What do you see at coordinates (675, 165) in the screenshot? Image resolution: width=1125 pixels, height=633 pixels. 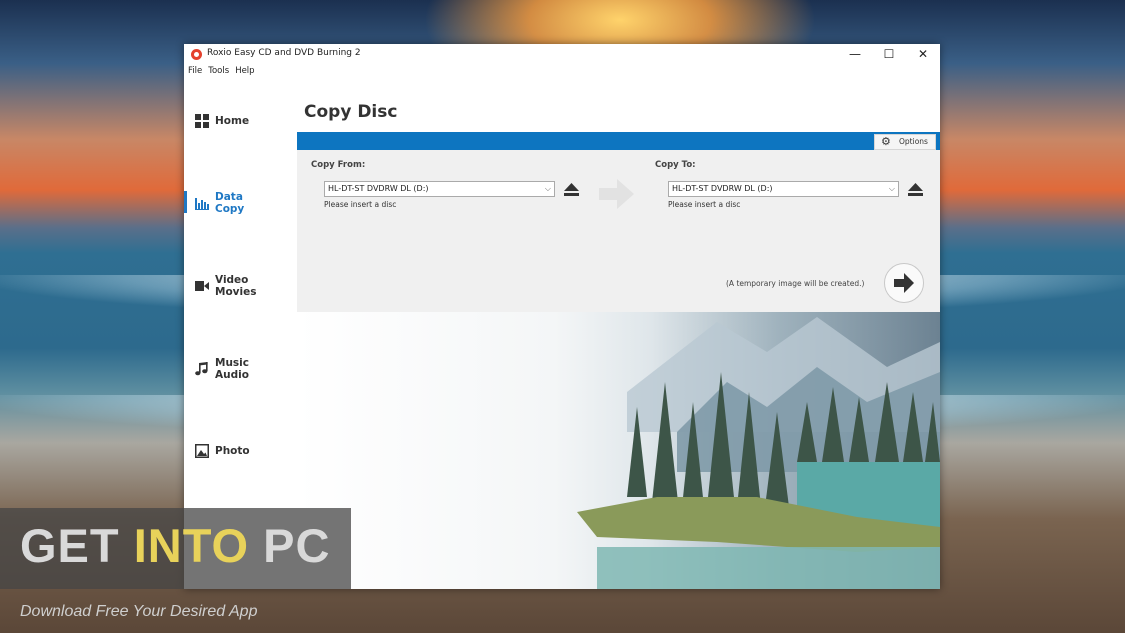 I see `copy-to-label: Copy To:` at bounding box center [675, 165].